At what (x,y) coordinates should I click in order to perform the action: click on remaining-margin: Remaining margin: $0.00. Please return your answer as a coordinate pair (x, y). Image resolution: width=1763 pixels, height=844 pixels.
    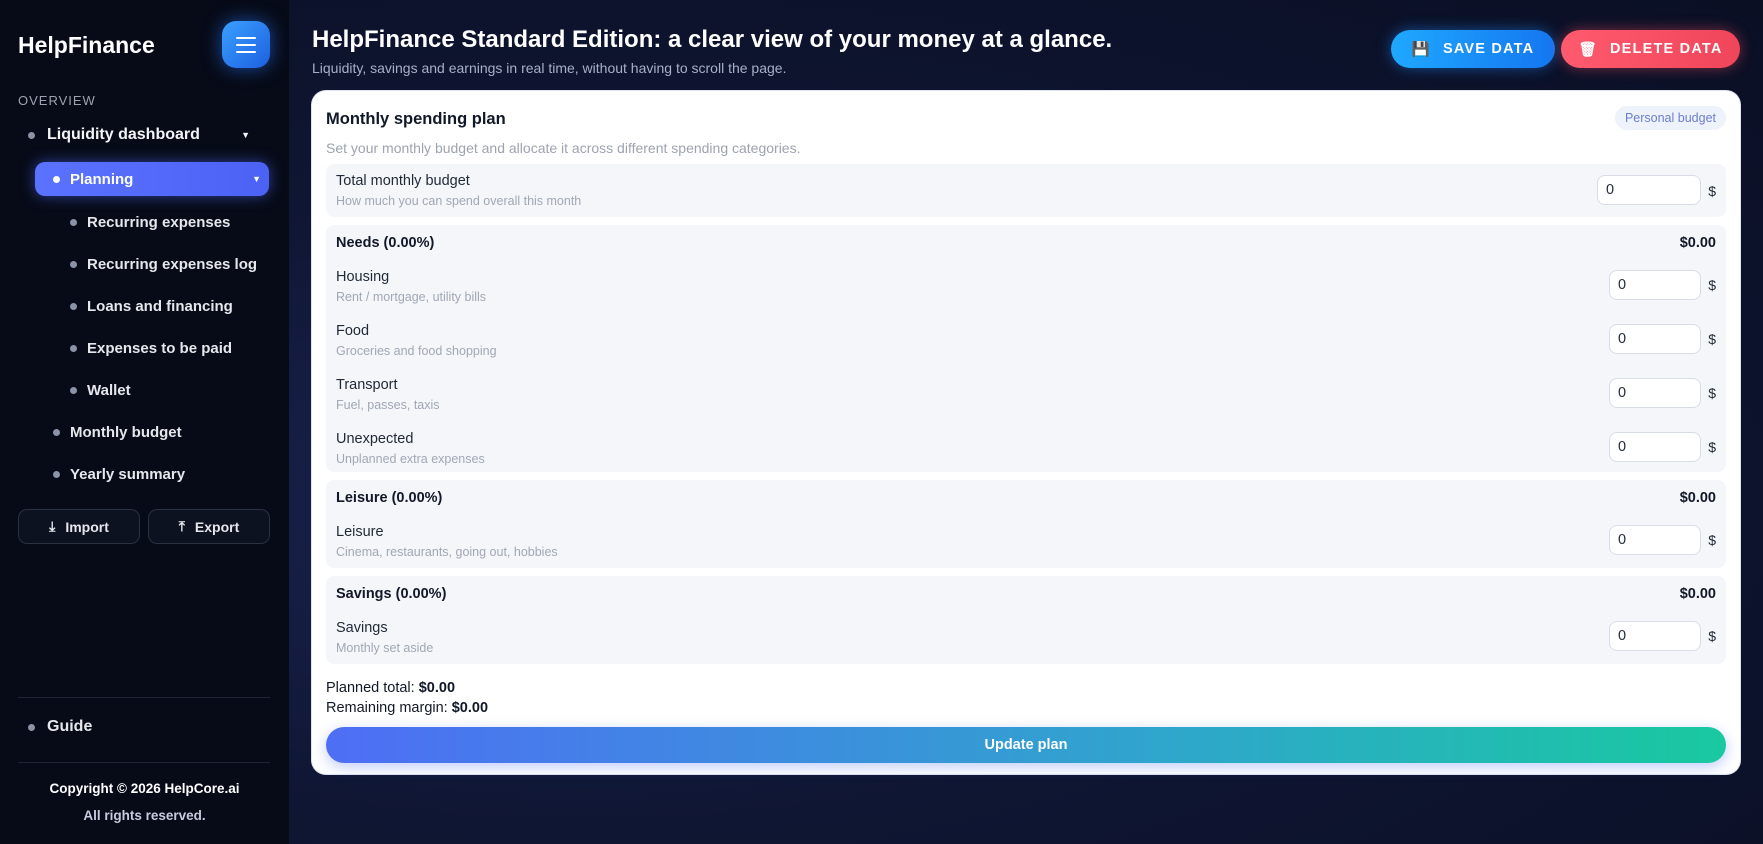
    Looking at the image, I should click on (407, 708).